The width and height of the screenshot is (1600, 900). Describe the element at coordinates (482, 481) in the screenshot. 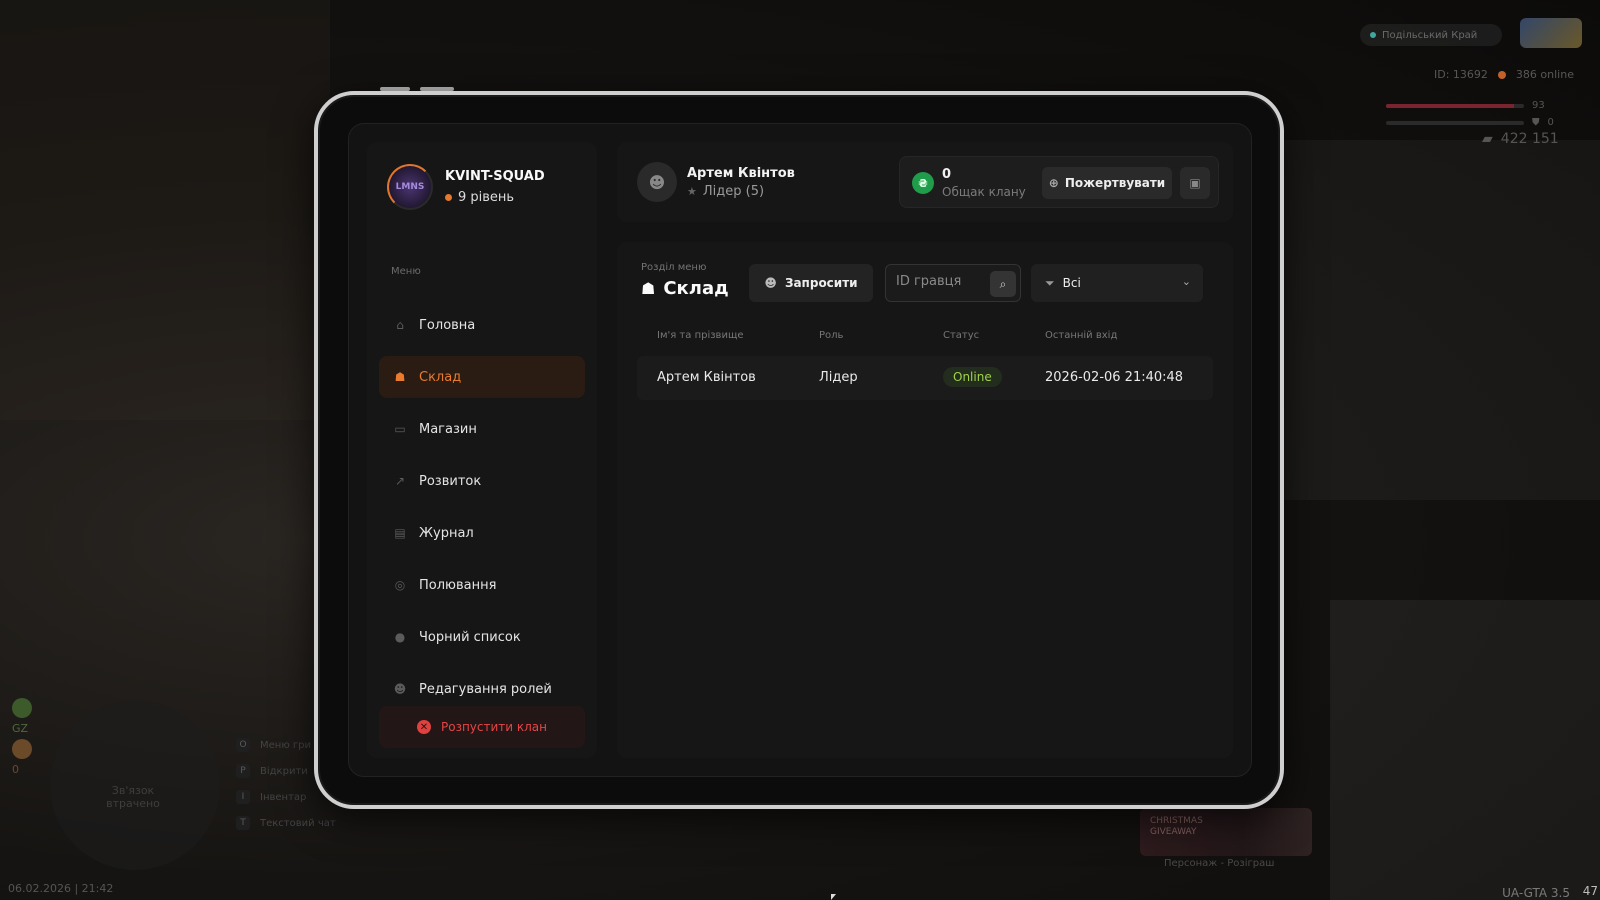

I see `sidebar-item-3: ↗ Розвиток` at that location.